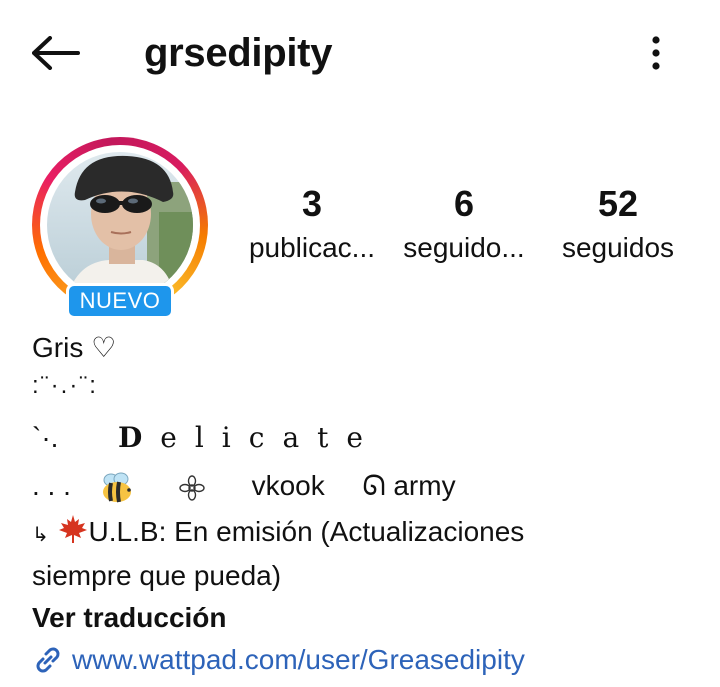  I want to click on kebab-menu-icon, so click(656, 53).